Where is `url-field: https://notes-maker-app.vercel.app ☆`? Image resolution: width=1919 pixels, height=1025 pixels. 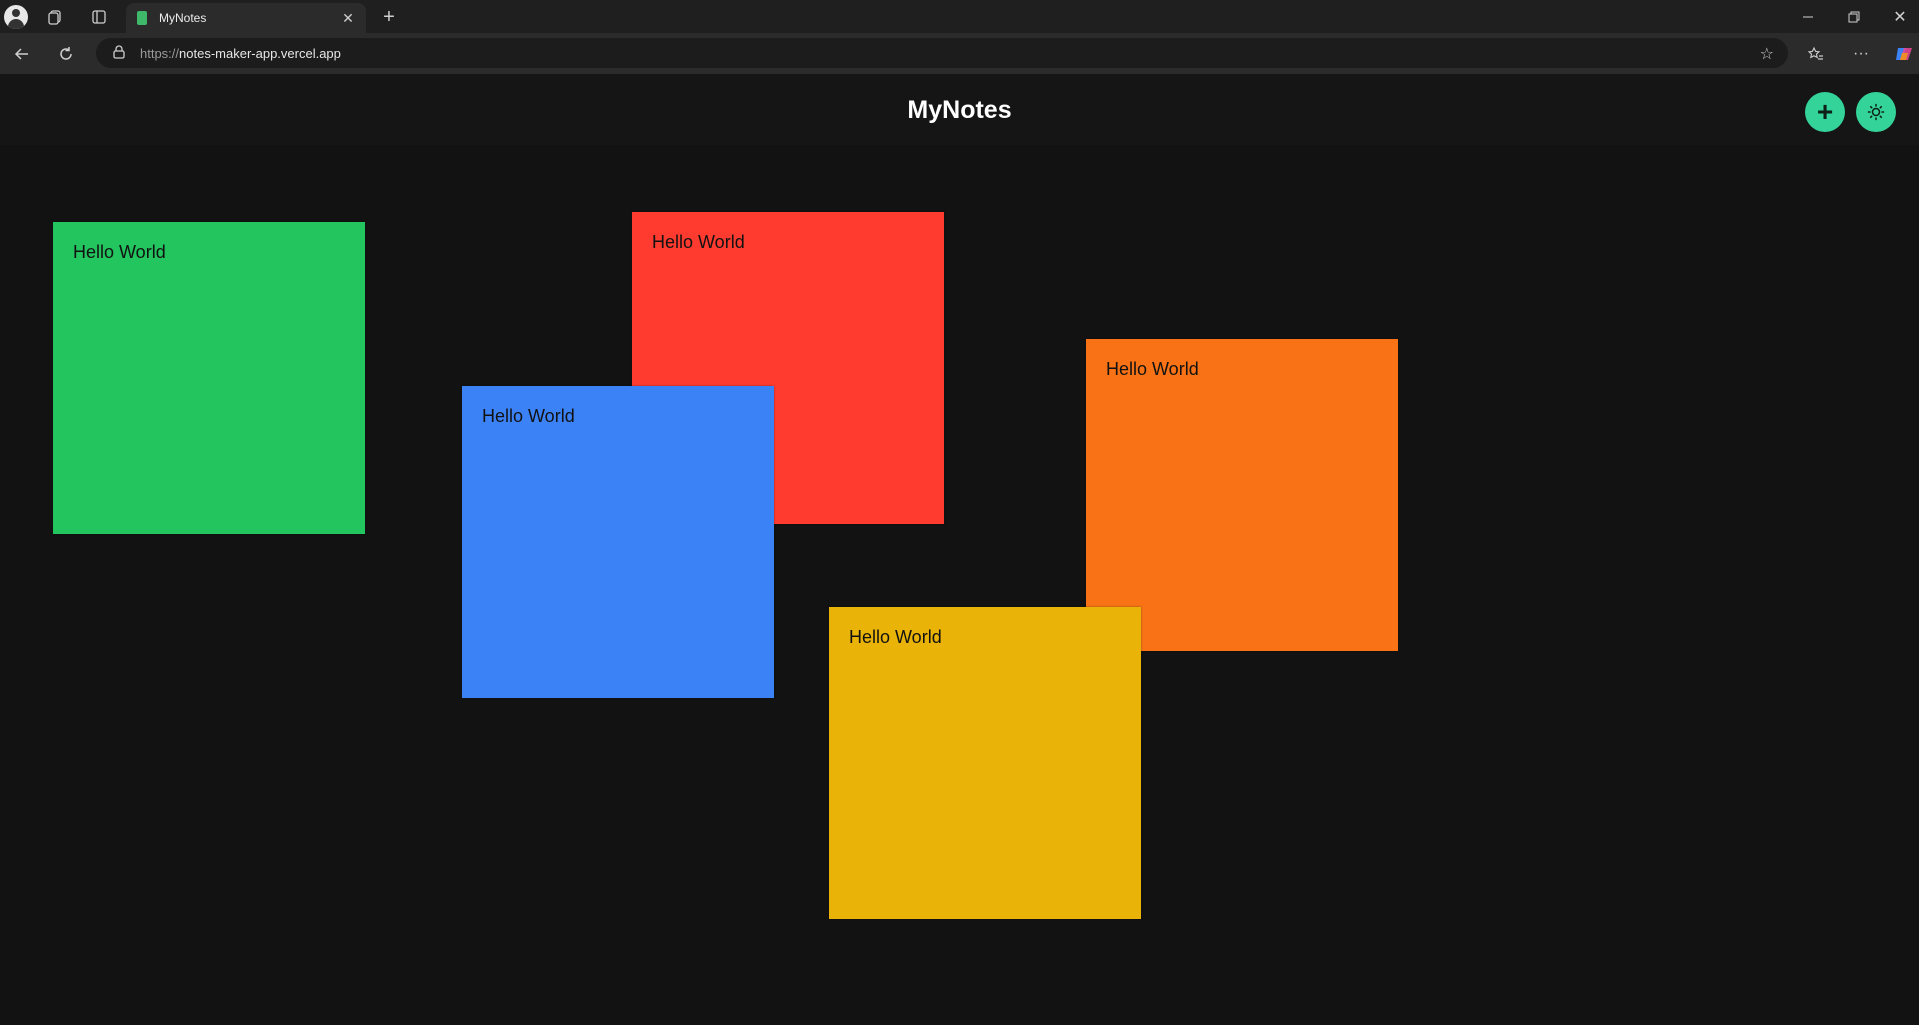
url-field: https://notes-maker-app.vercel.app ☆ is located at coordinates (942, 53).